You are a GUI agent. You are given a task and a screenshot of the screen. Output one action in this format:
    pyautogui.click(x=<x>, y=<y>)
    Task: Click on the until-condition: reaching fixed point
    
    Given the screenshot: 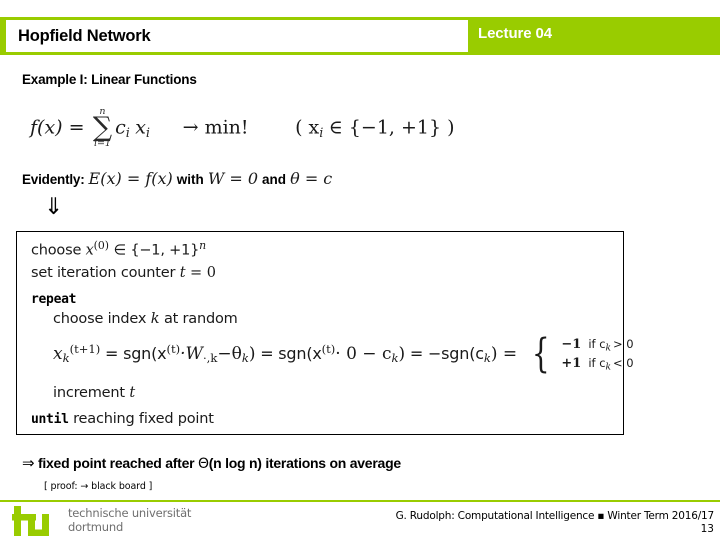 What is the action you would take?
    pyautogui.click(x=143, y=419)
    